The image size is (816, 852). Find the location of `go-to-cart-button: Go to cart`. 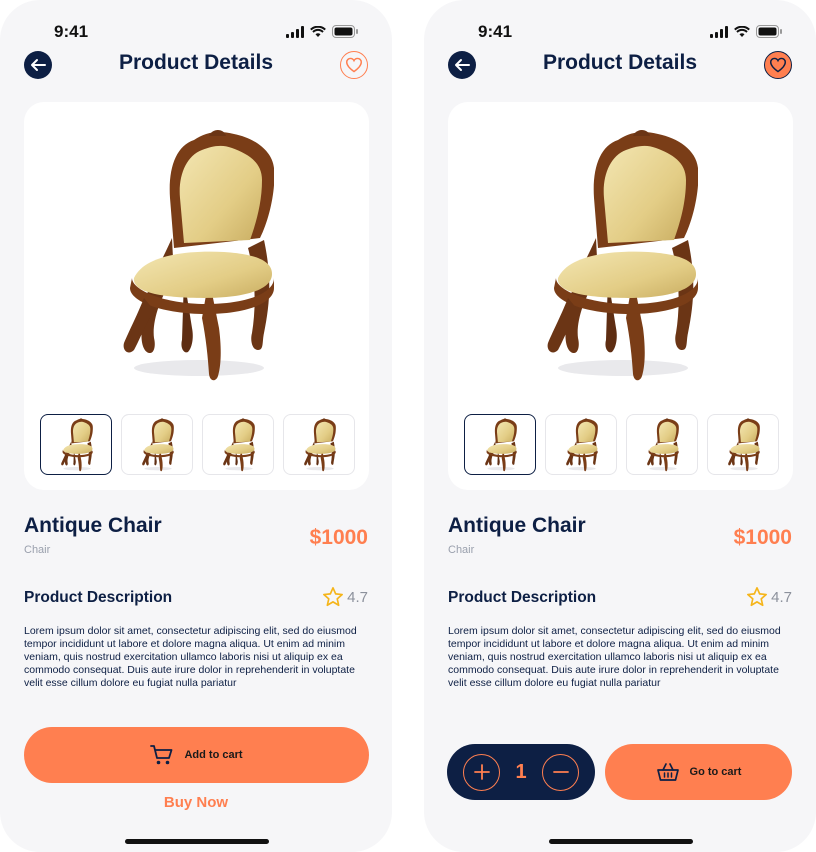

go-to-cart-button: Go to cart is located at coordinates (698, 772).